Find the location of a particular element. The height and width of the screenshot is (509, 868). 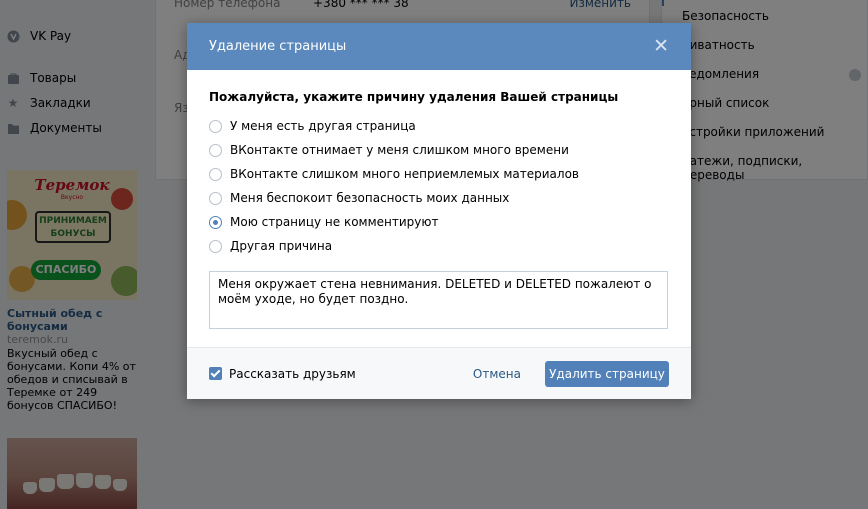

tell-friends-label: Рассказать друзьям is located at coordinates (292, 374).